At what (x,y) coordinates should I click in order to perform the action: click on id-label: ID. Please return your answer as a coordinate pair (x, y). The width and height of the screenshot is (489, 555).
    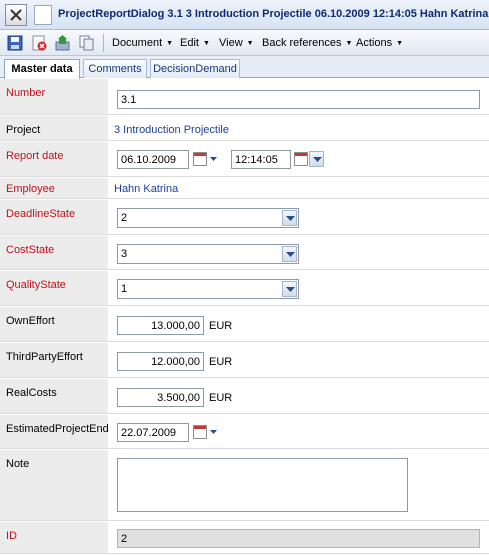
    Looking at the image, I should click on (11, 536).